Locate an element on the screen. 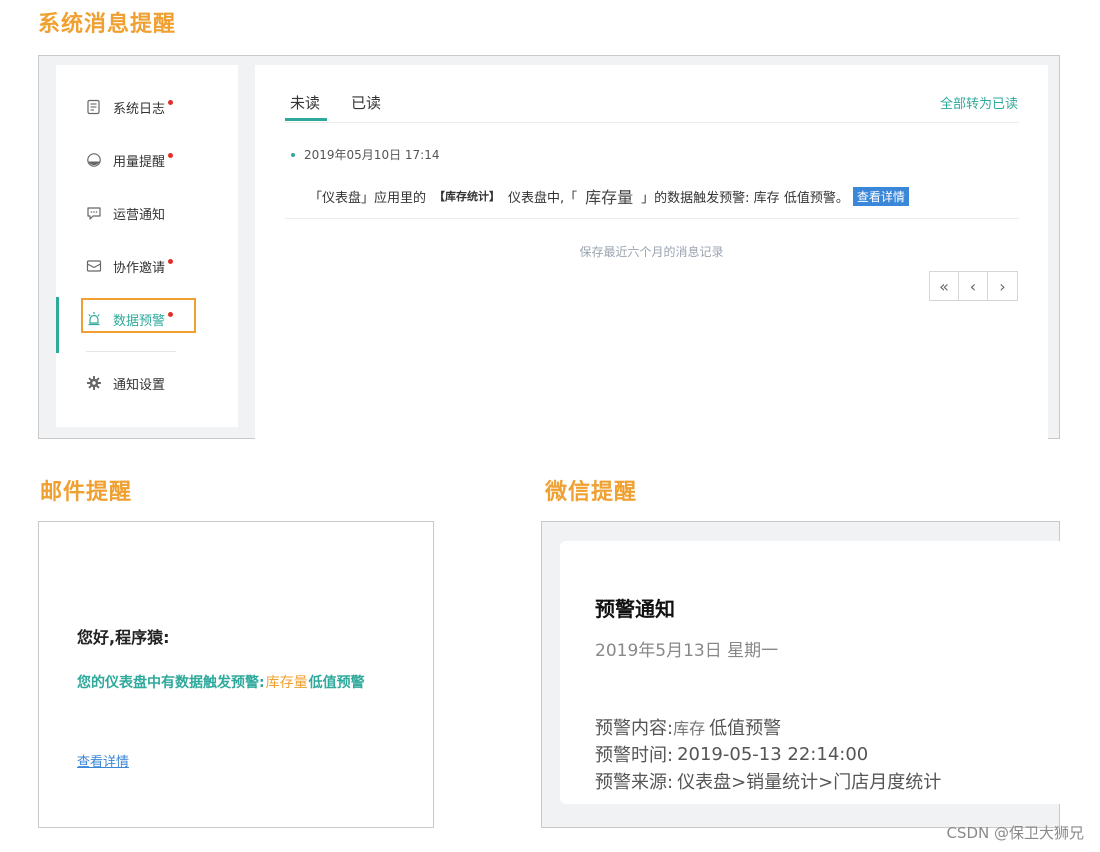  wechat-source-row: 预警来源: 仪表盘>销量统计>门店月度统计 is located at coordinates (768, 781).